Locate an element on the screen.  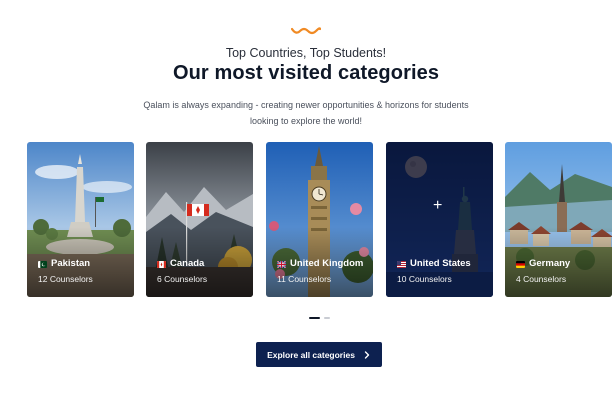
germany-flag-icon is located at coordinates (520, 264).